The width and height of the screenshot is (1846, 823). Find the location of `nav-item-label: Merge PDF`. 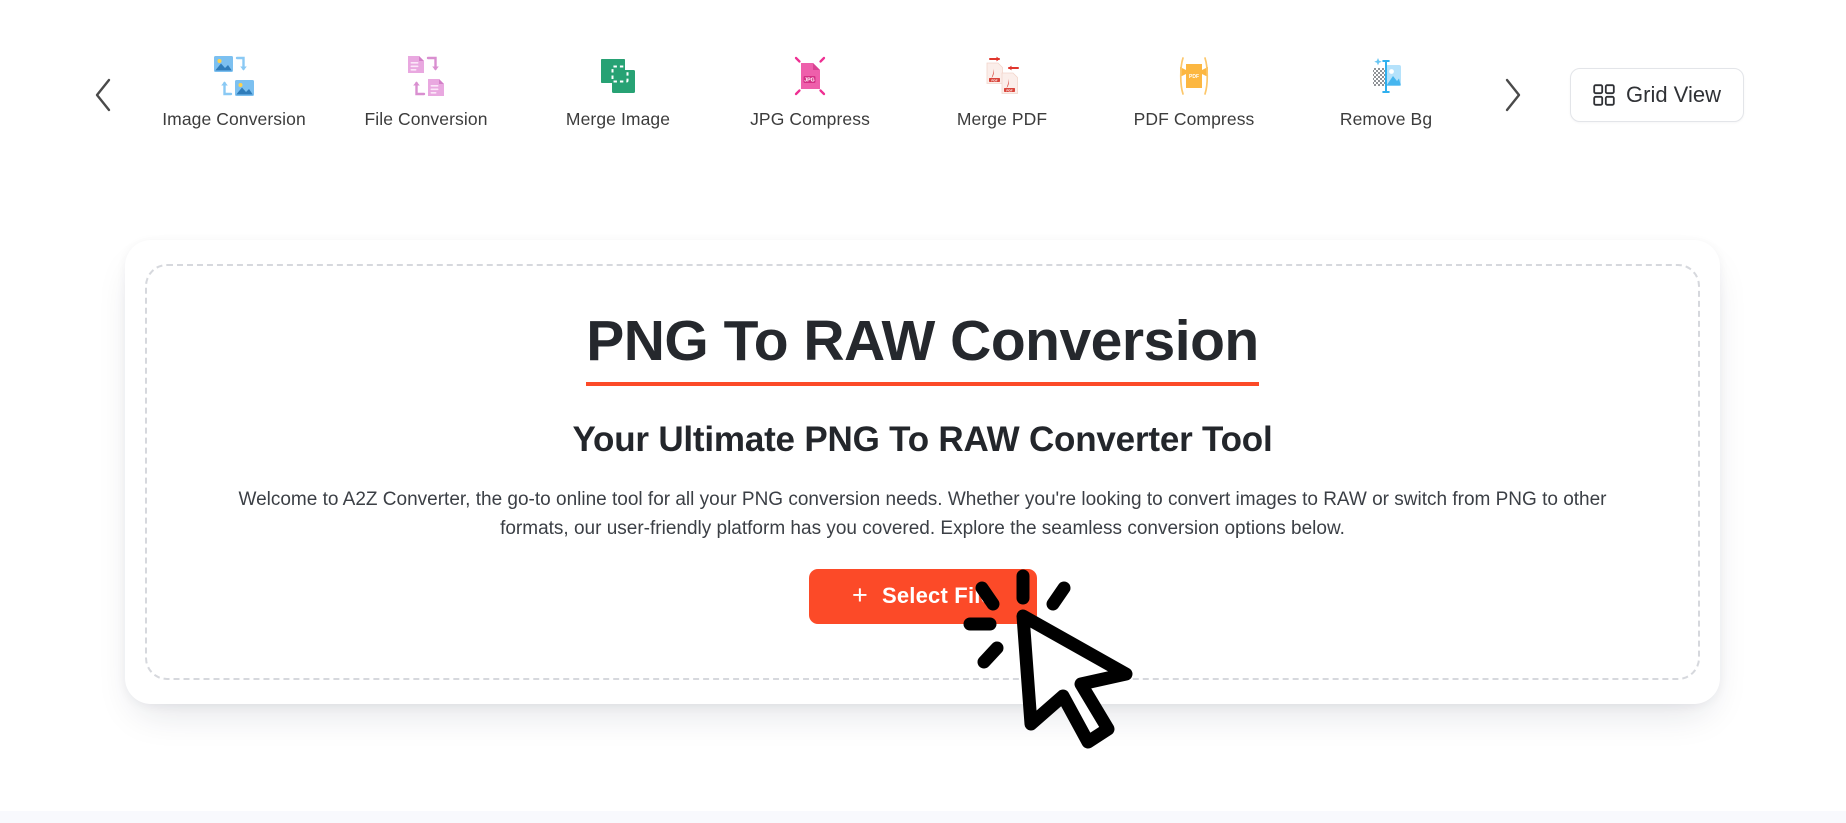

nav-item-label: Merge PDF is located at coordinates (1002, 119).